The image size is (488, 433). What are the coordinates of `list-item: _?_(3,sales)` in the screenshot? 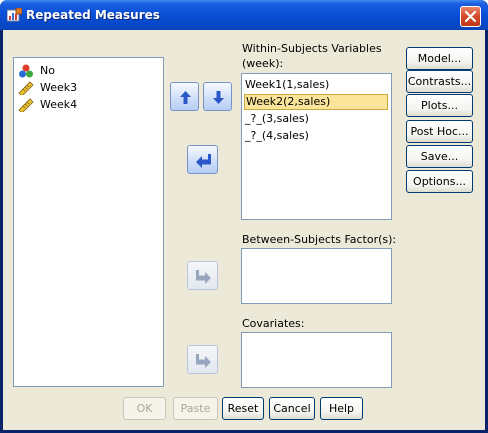 It's located at (316, 119).